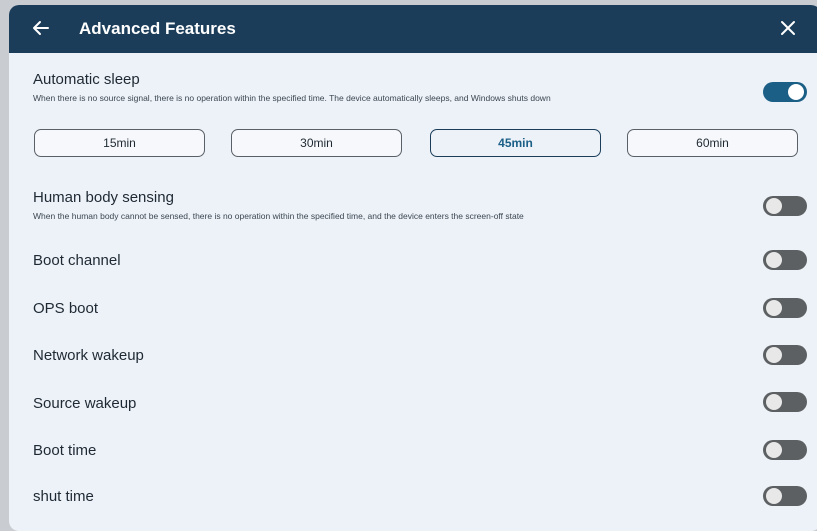  Describe the element at coordinates (119, 143) in the screenshot. I see `sleep-option-15min: 15min` at that location.